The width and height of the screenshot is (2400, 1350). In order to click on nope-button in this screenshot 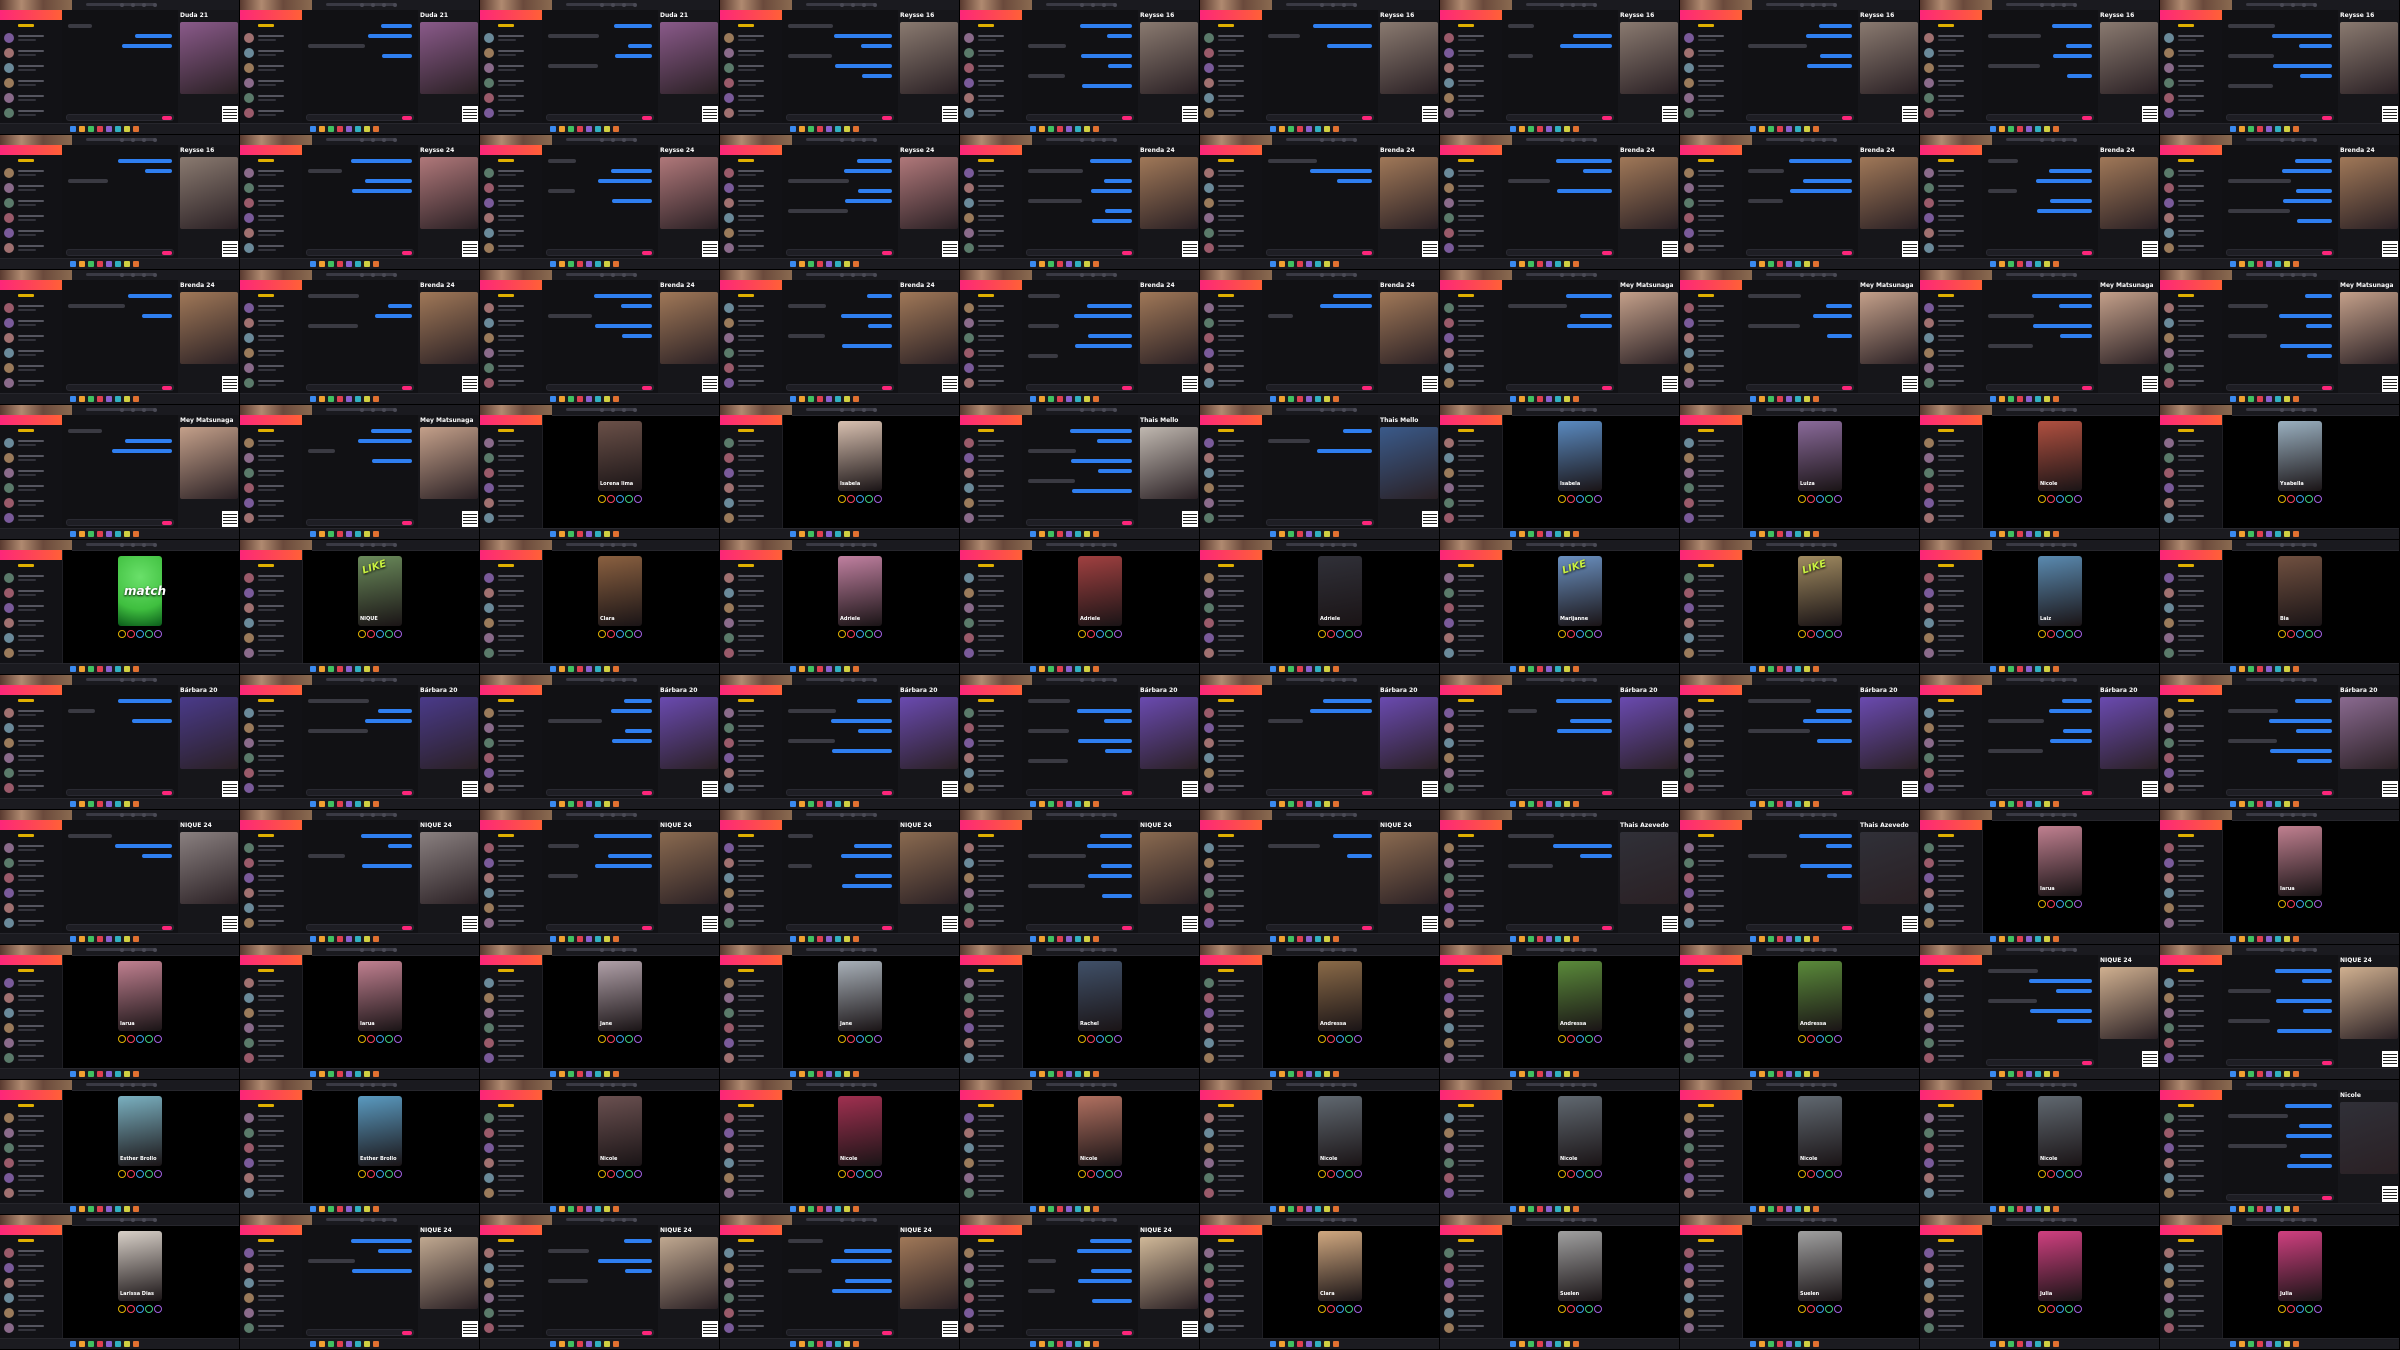, I will do `click(1811, 499)`.